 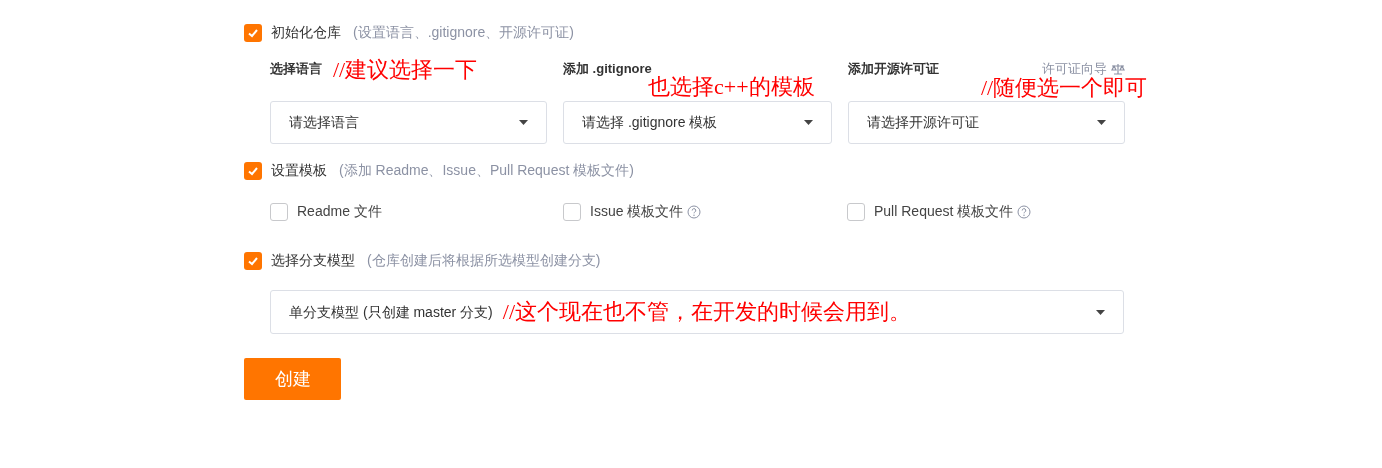 What do you see at coordinates (706, 312) in the screenshot?
I see `annotation-text: //这个现在也不管，在开发的时候会用到。` at bounding box center [706, 312].